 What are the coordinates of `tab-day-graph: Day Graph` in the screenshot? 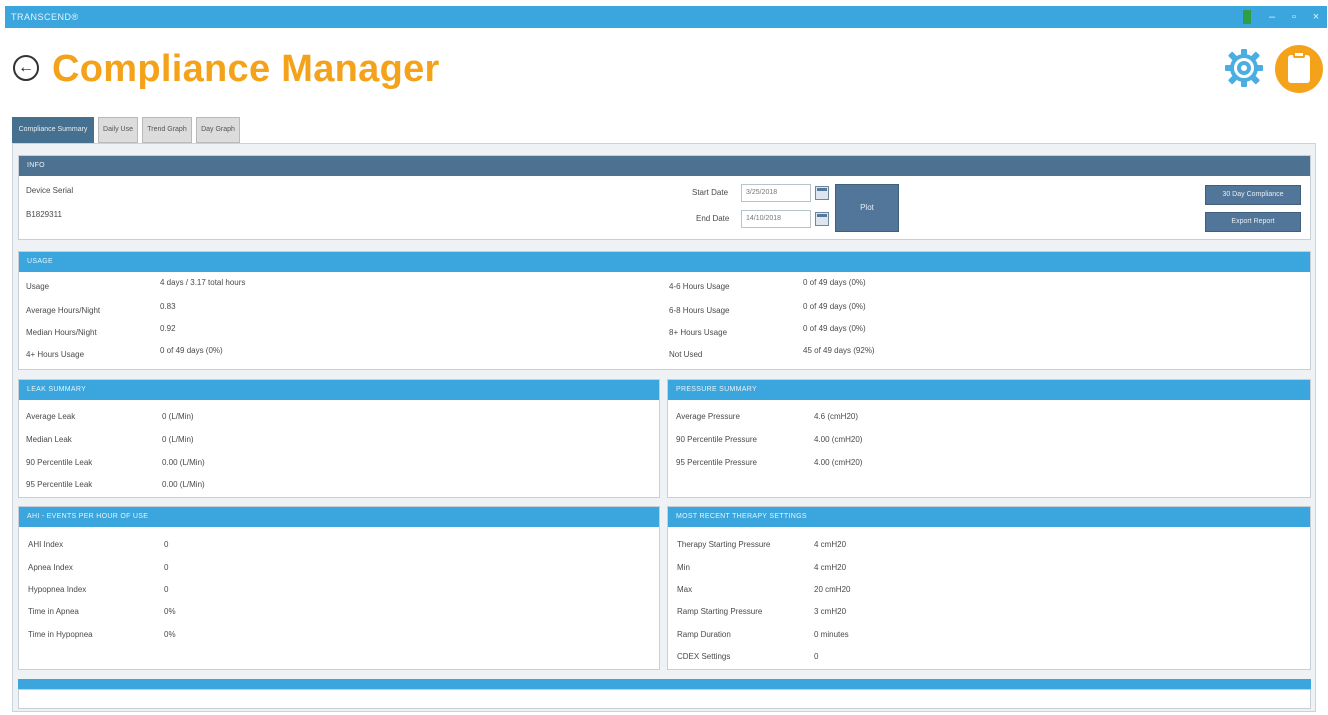 It's located at (218, 130).